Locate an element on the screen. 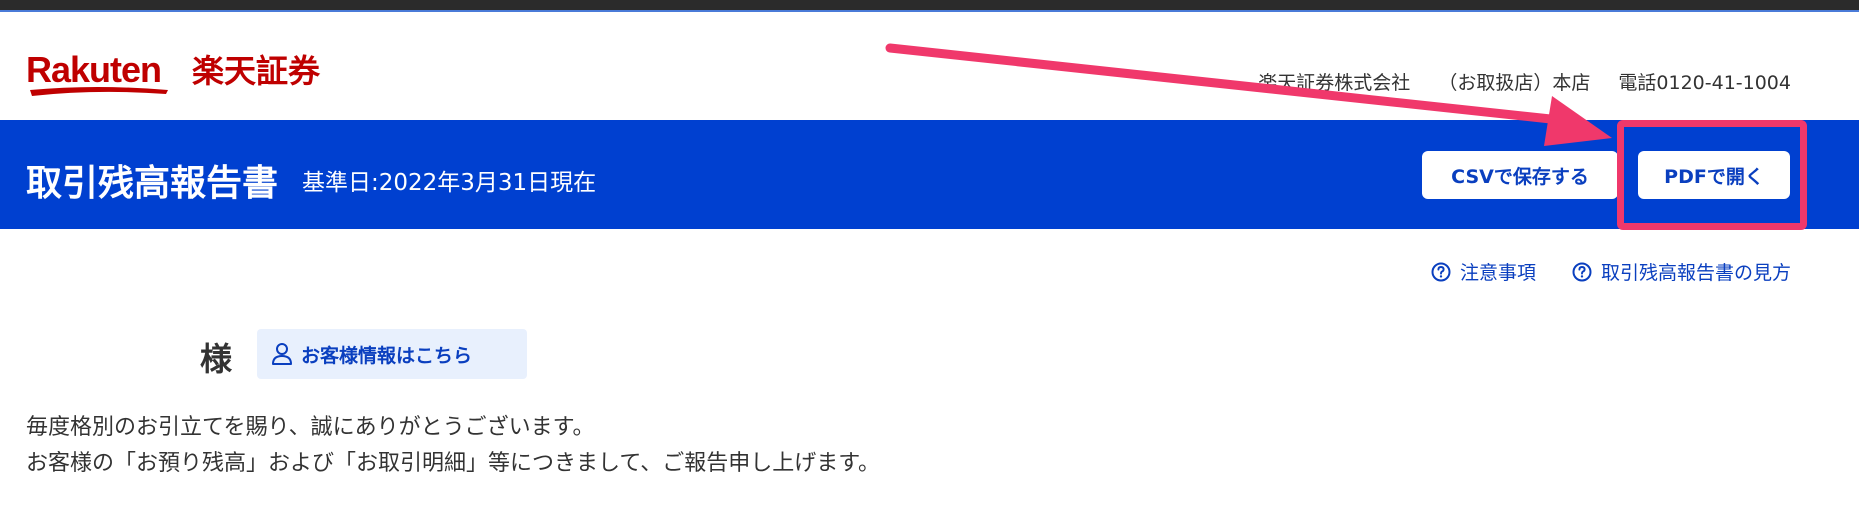 The width and height of the screenshot is (1859, 514). rakuten-logo: Rakuten 楽天証券 is located at coordinates (186, 77).